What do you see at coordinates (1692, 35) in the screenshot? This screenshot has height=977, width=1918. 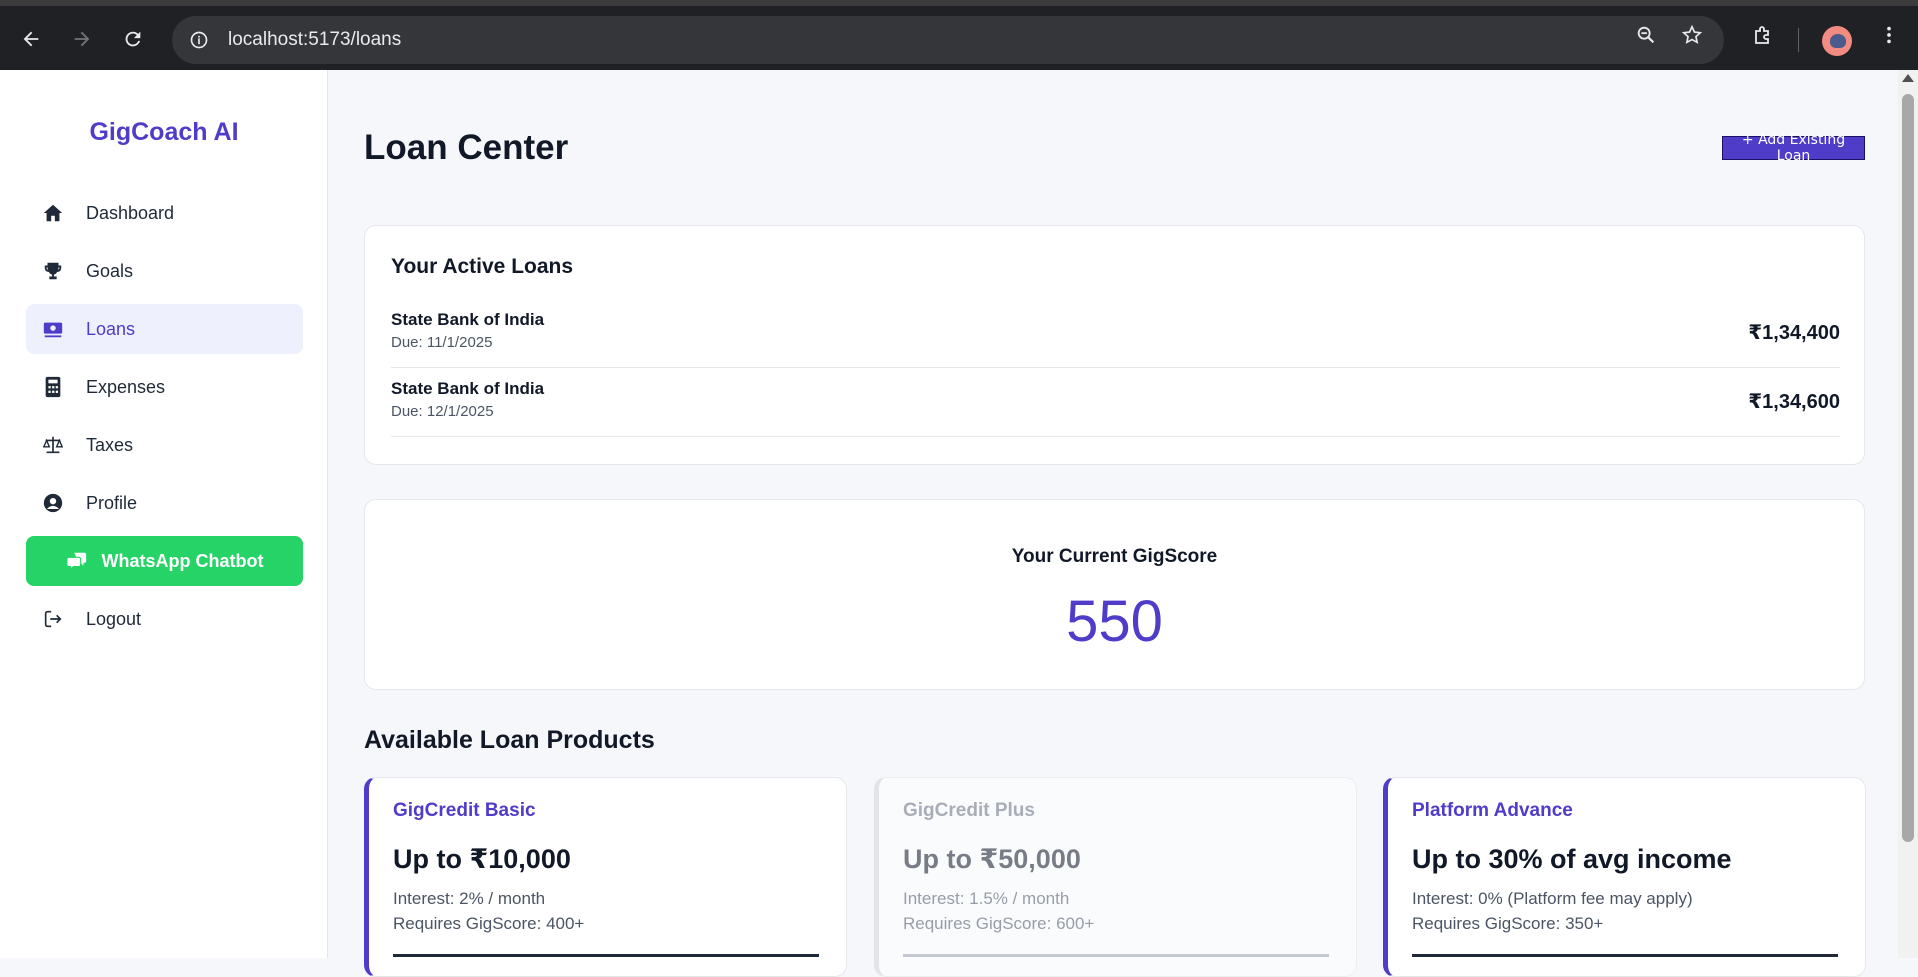 I see `star-icon` at bounding box center [1692, 35].